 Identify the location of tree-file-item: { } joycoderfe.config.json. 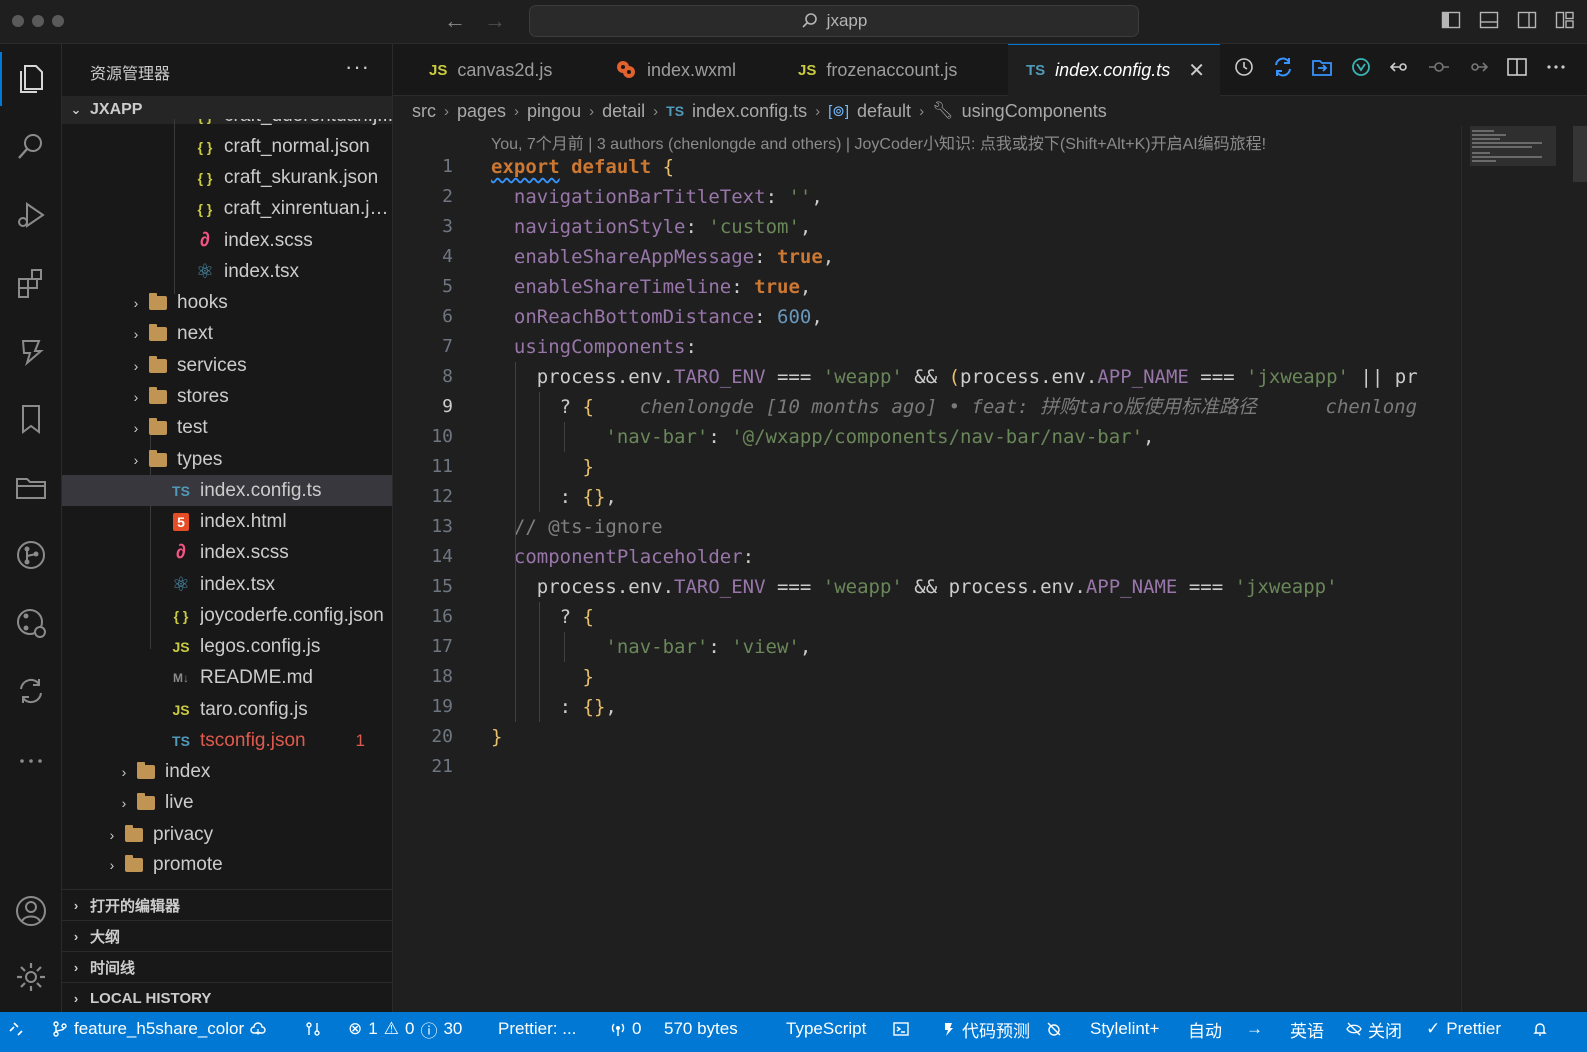
(227, 615).